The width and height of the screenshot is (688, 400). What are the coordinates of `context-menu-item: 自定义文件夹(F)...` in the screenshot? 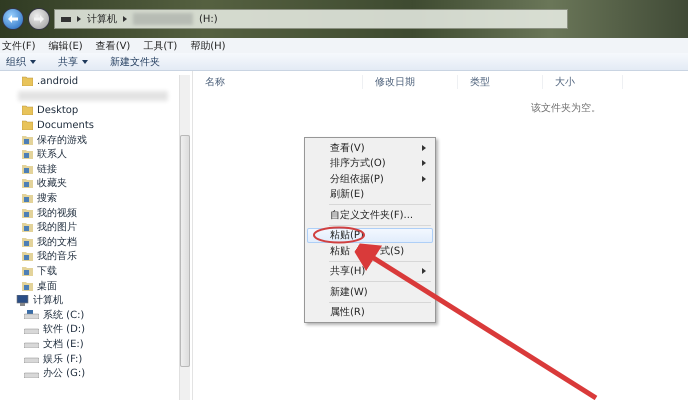 It's located at (370, 214).